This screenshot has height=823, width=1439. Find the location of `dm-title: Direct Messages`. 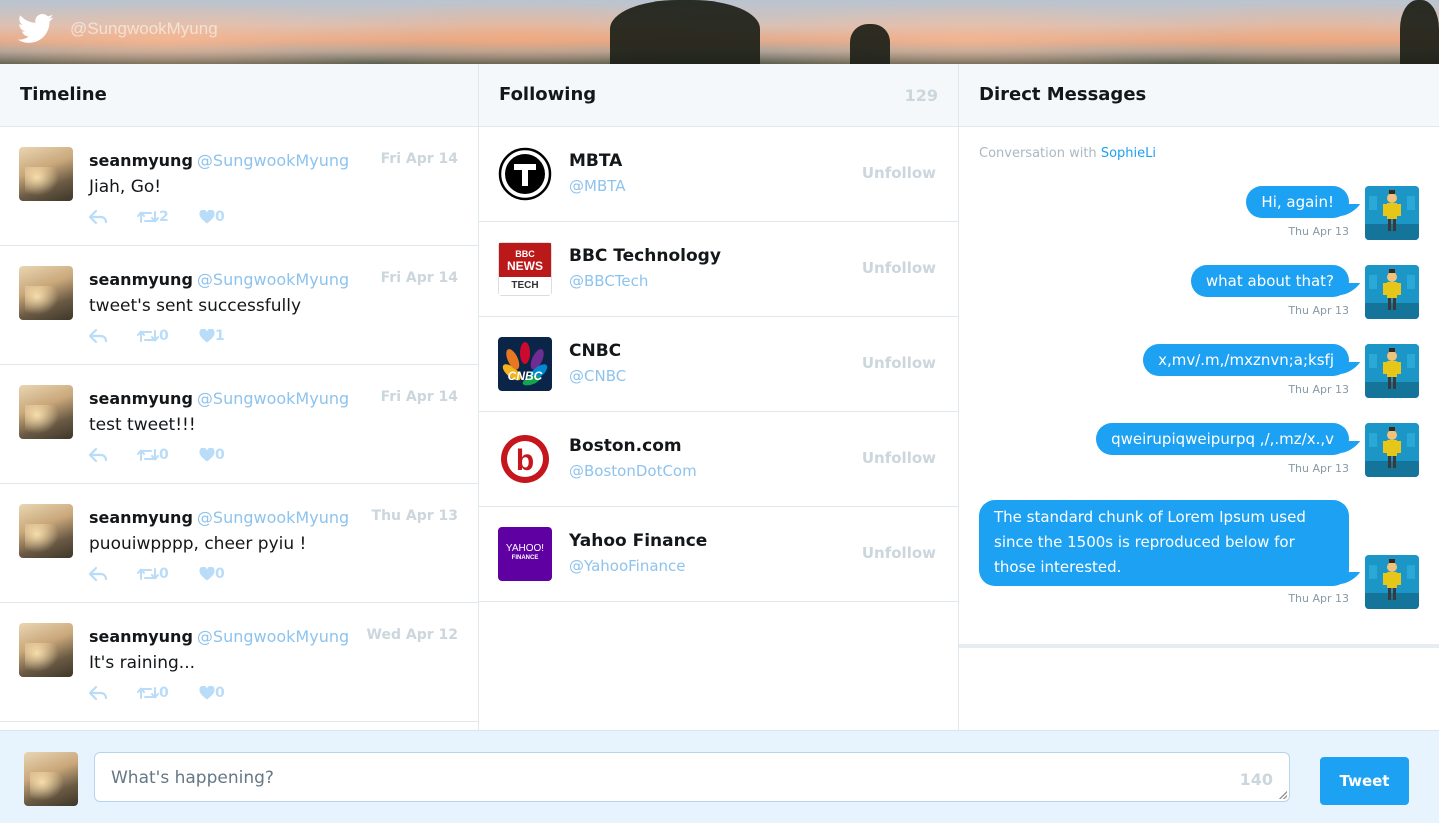

dm-title: Direct Messages is located at coordinates (1063, 94).